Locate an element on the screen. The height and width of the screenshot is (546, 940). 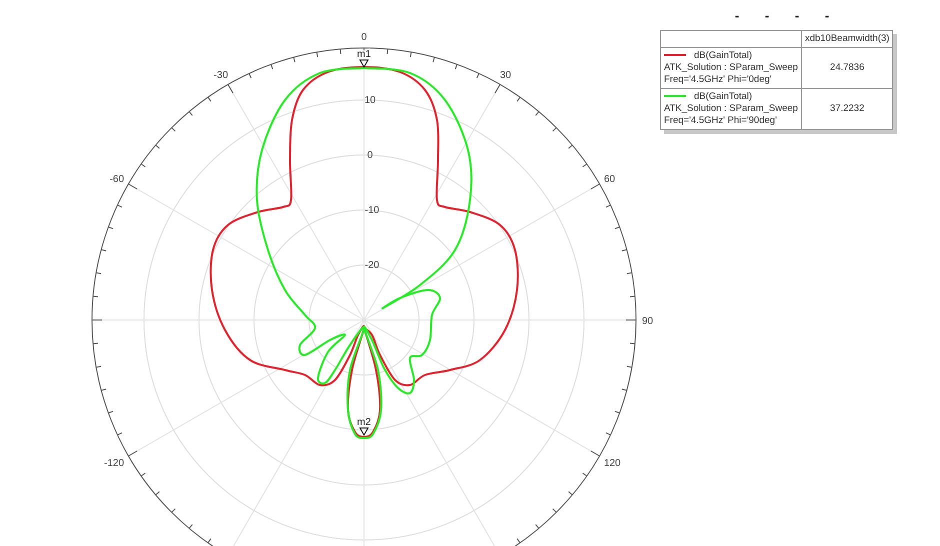
trace-description: Freq='4.5GHz' Phi='90deg' is located at coordinates (721, 121).